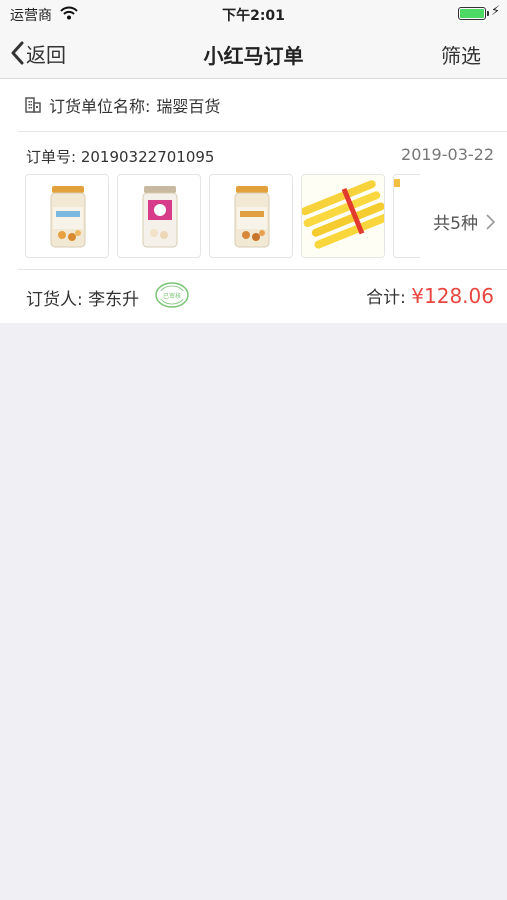 The height and width of the screenshot is (900, 507). I want to click on order-footer: 订货人: 李东升 已审核 合计: ¥128.06, so click(253, 296).